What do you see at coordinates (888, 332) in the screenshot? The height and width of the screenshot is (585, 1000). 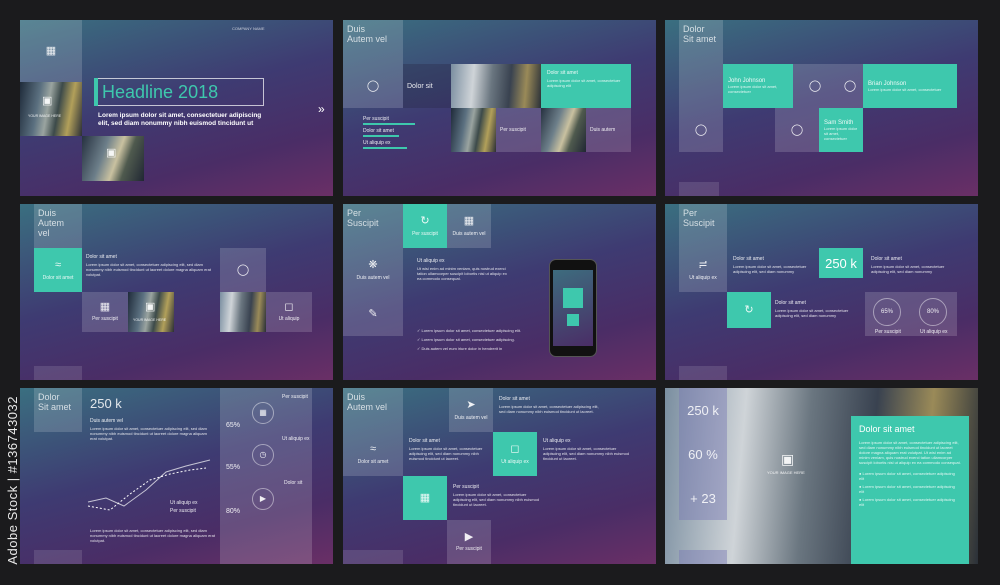 I see `gauge-label-1: Per suscipit` at bounding box center [888, 332].